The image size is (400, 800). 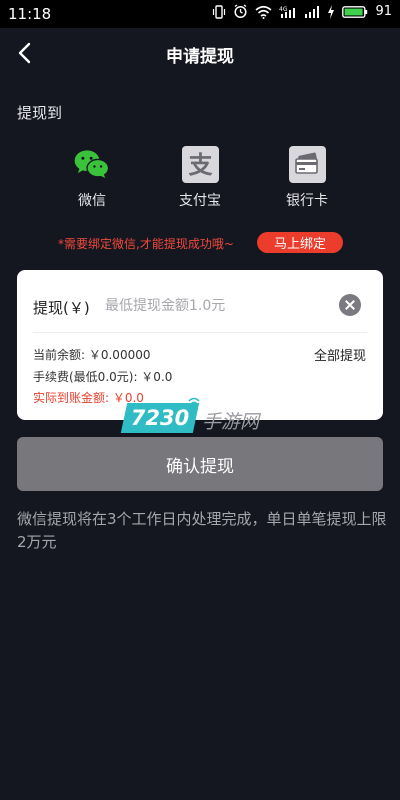 I want to click on amount-label: 提现(￥), so click(x=61, y=308).